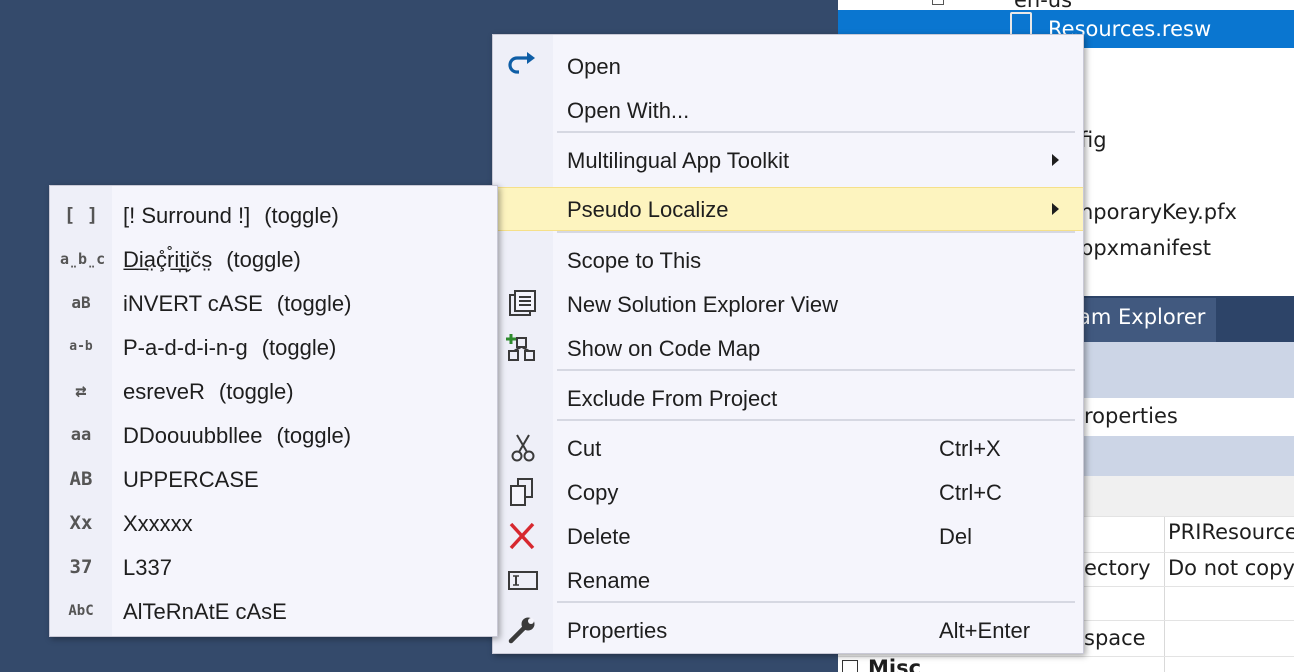 The image size is (1294, 672). Describe the element at coordinates (1231, 568) in the screenshot. I see `property-value: Do not copy` at that location.